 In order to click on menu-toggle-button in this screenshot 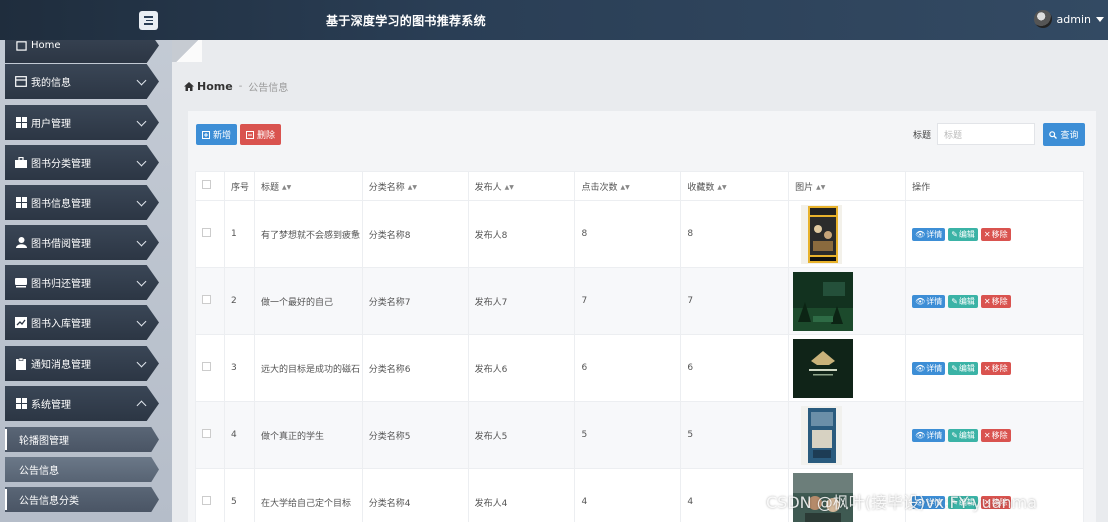, I will do `click(148, 20)`.